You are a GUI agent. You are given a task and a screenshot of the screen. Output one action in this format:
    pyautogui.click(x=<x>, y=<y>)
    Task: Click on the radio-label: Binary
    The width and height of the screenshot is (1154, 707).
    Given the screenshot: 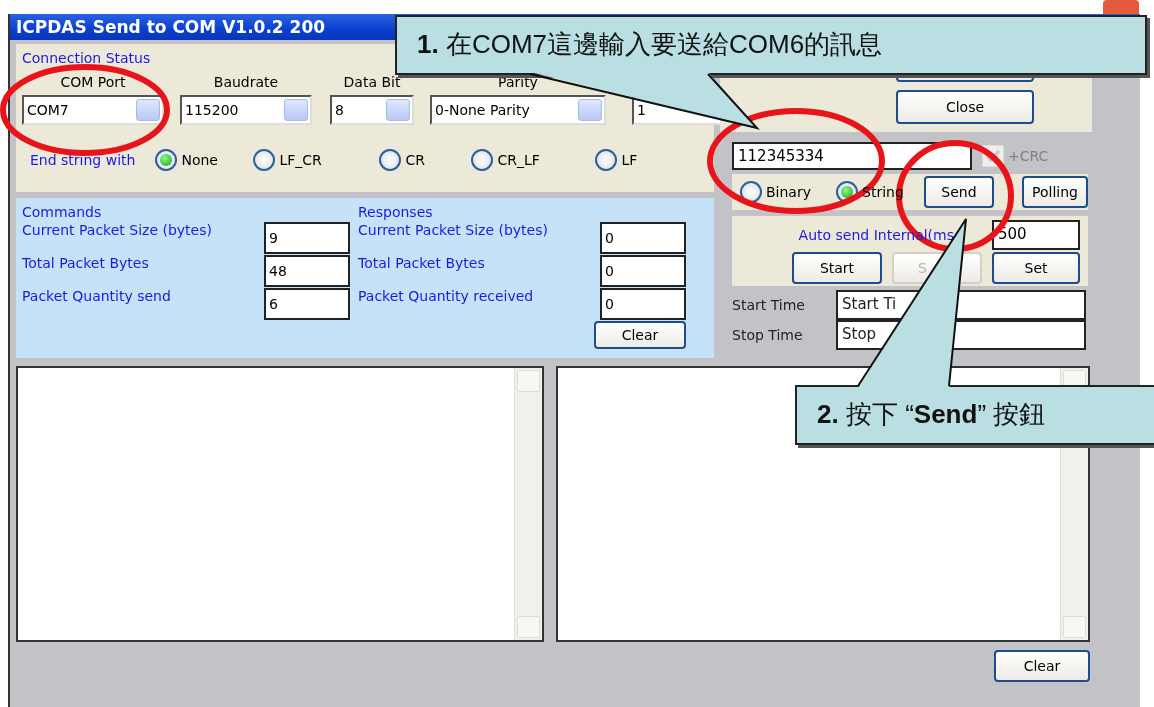 What is the action you would take?
    pyautogui.click(x=788, y=192)
    